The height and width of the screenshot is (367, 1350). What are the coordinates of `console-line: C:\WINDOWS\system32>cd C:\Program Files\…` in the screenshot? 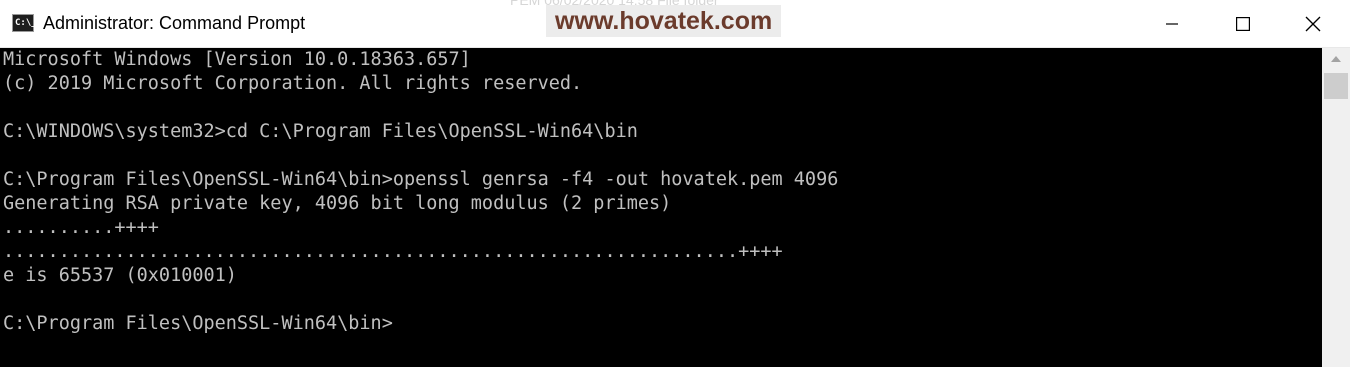 It's located at (320, 131).